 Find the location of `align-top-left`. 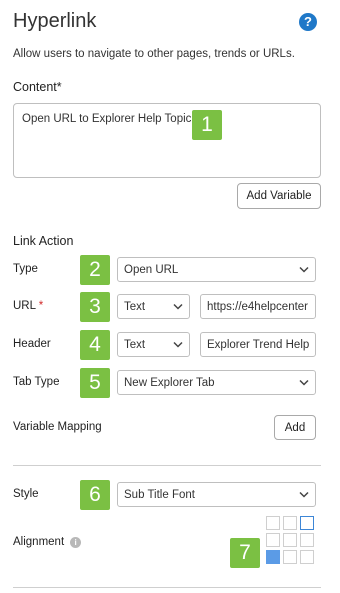

align-top-left is located at coordinates (273, 523).